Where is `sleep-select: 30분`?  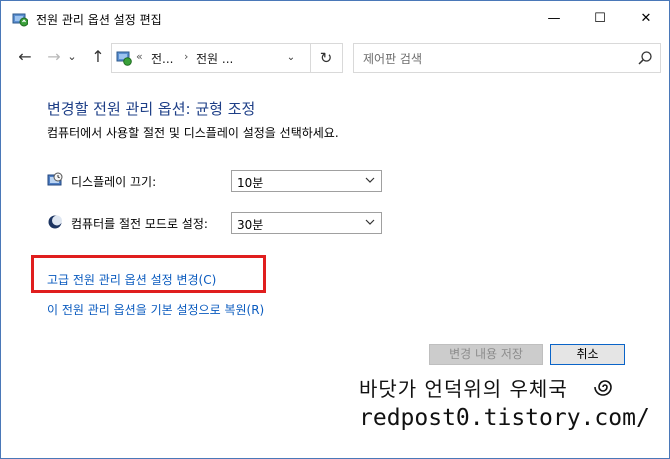 sleep-select: 30분 is located at coordinates (306, 223).